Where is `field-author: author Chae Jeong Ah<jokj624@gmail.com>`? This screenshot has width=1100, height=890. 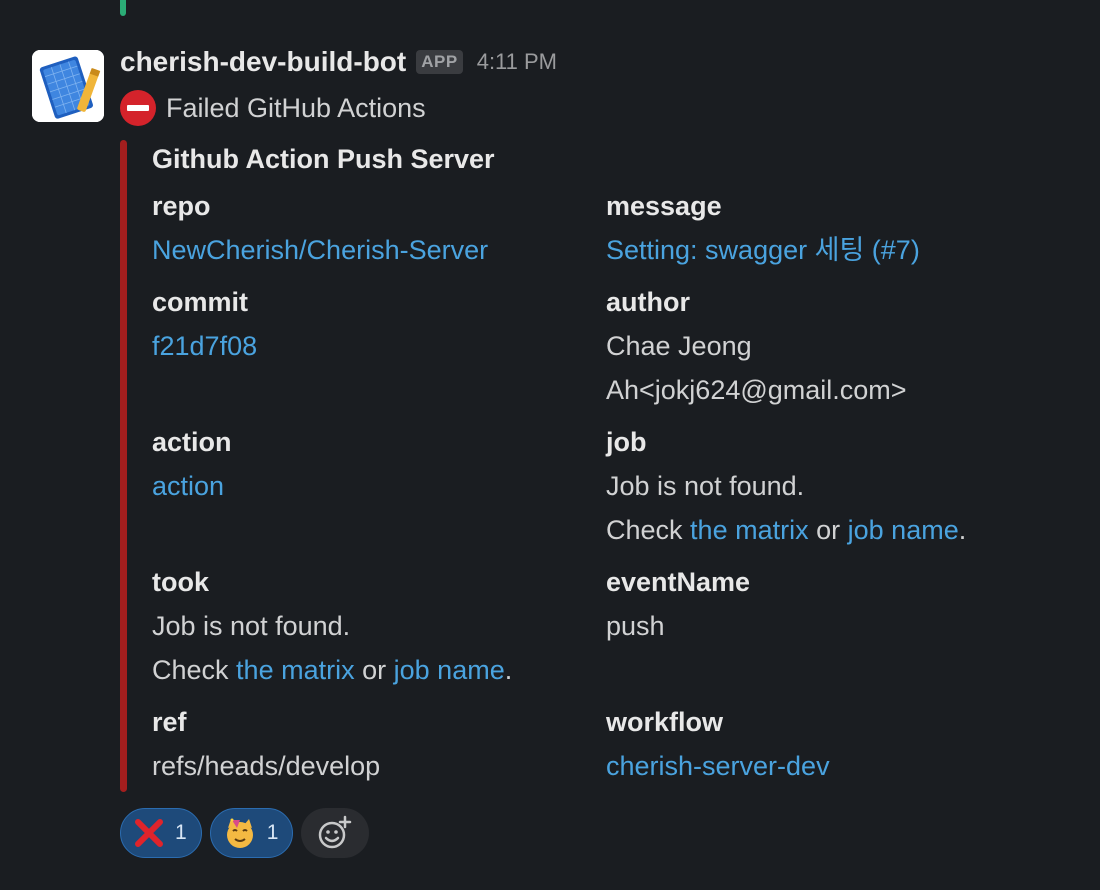
field-author: author Chae Jeong Ah<jokj624@gmail.com> is located at coordinates (756, 346).